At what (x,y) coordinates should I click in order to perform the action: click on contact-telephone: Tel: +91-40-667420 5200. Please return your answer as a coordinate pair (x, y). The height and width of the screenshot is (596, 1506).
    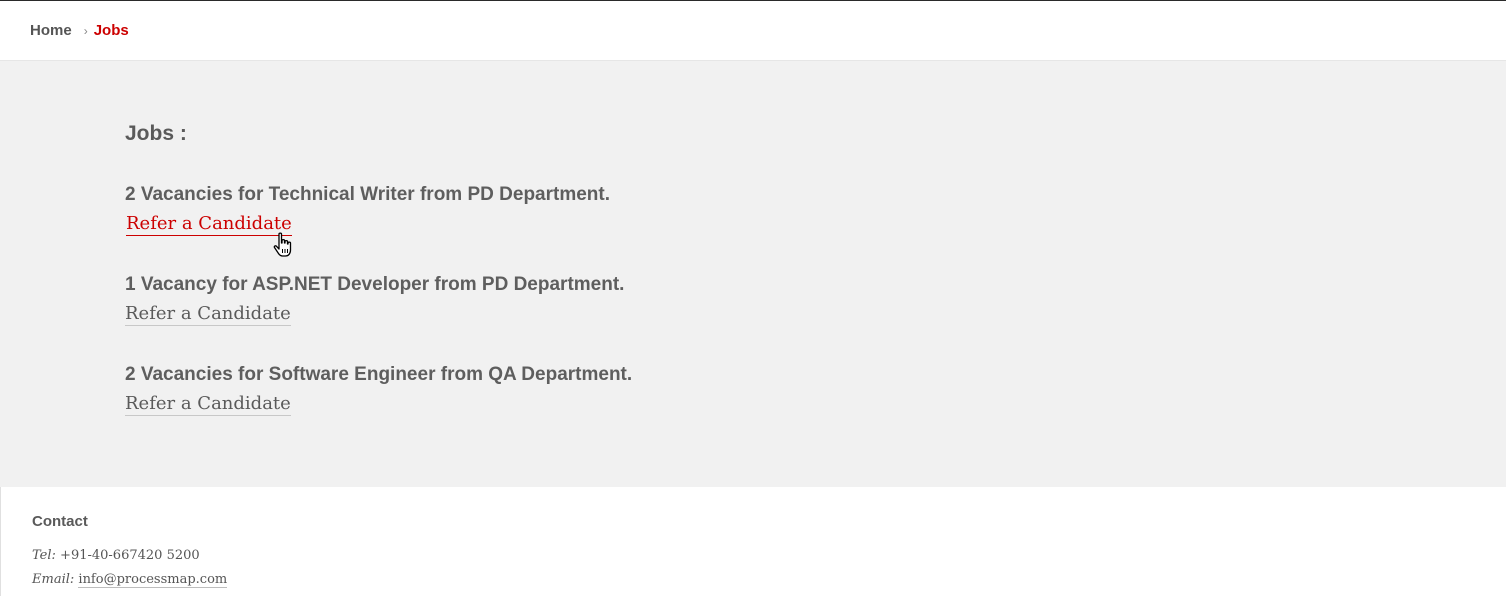
    Looking at the image, I should click on (116, 555).